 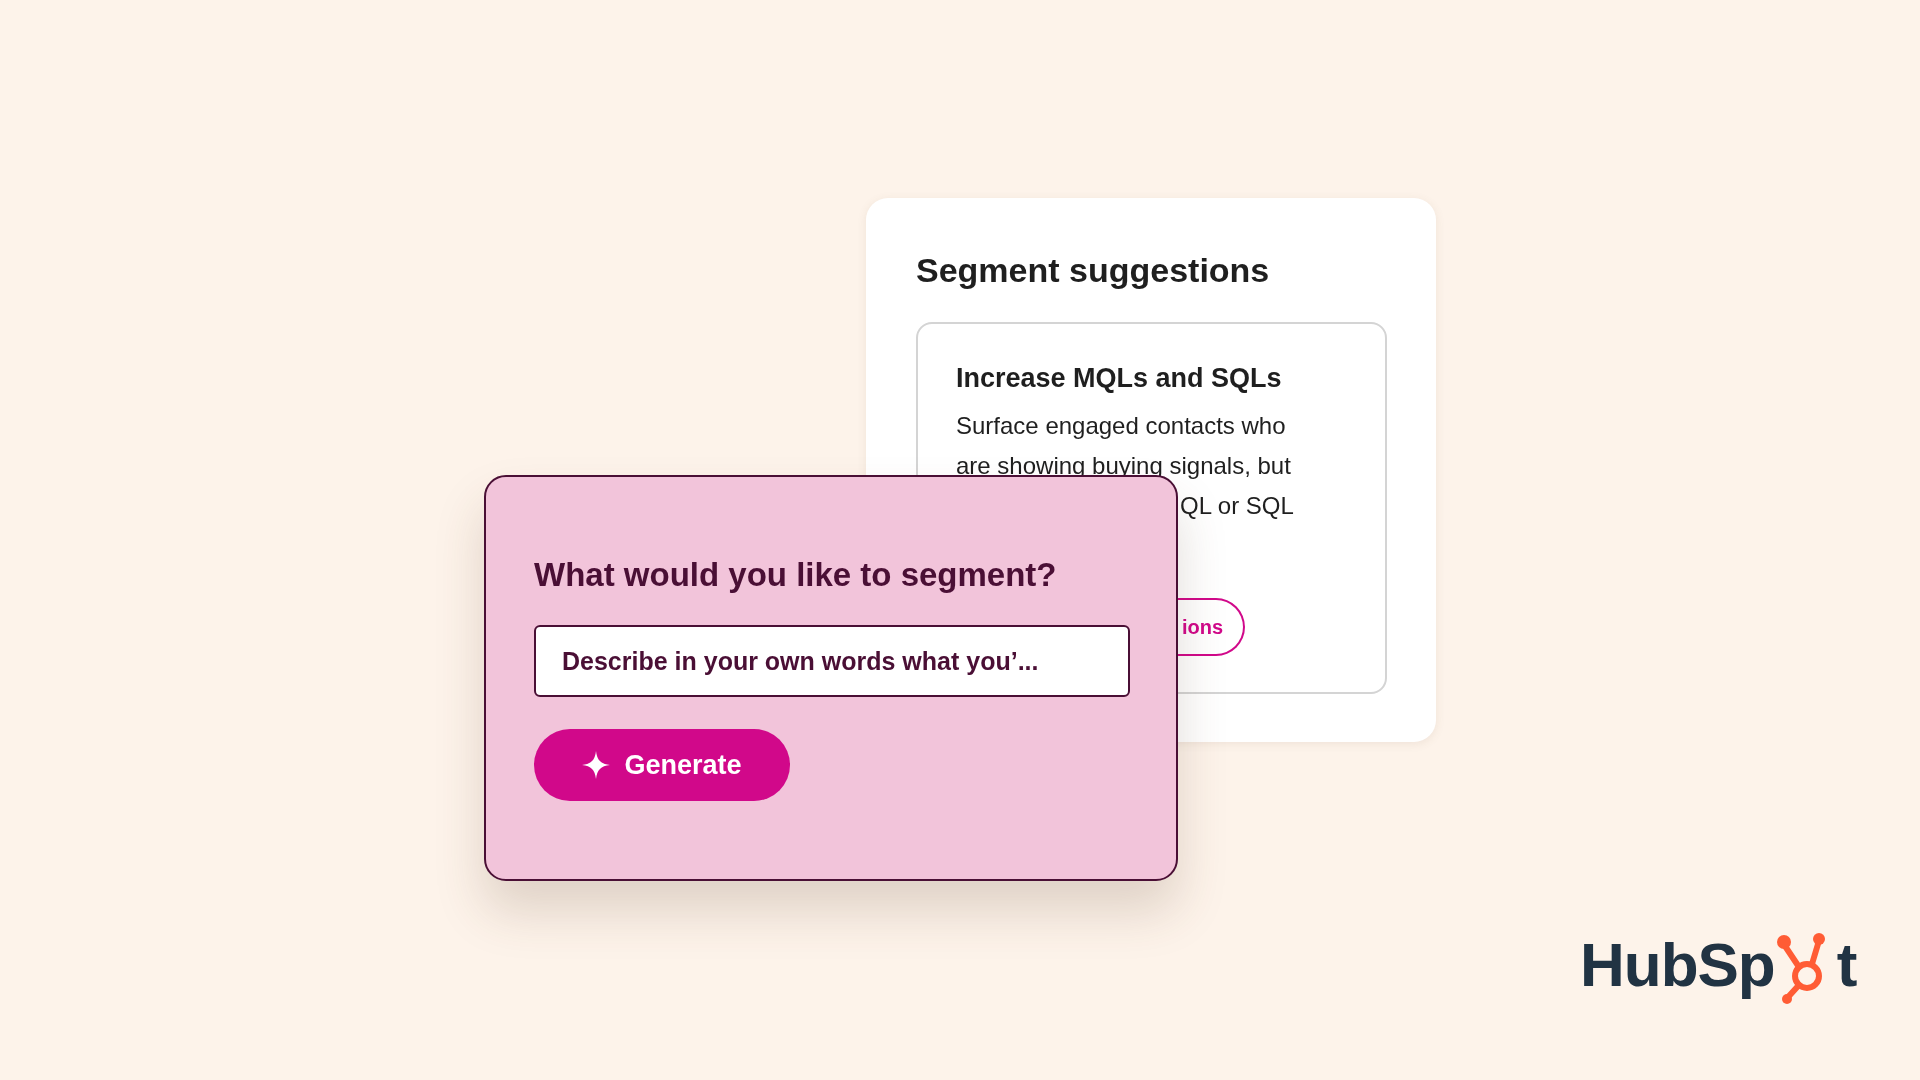 What do you see at coordinates (1121, 426) in the screenshot?
I see `suggestion-text: Surface engaged contacts who` at bounding box center [1121, 426].